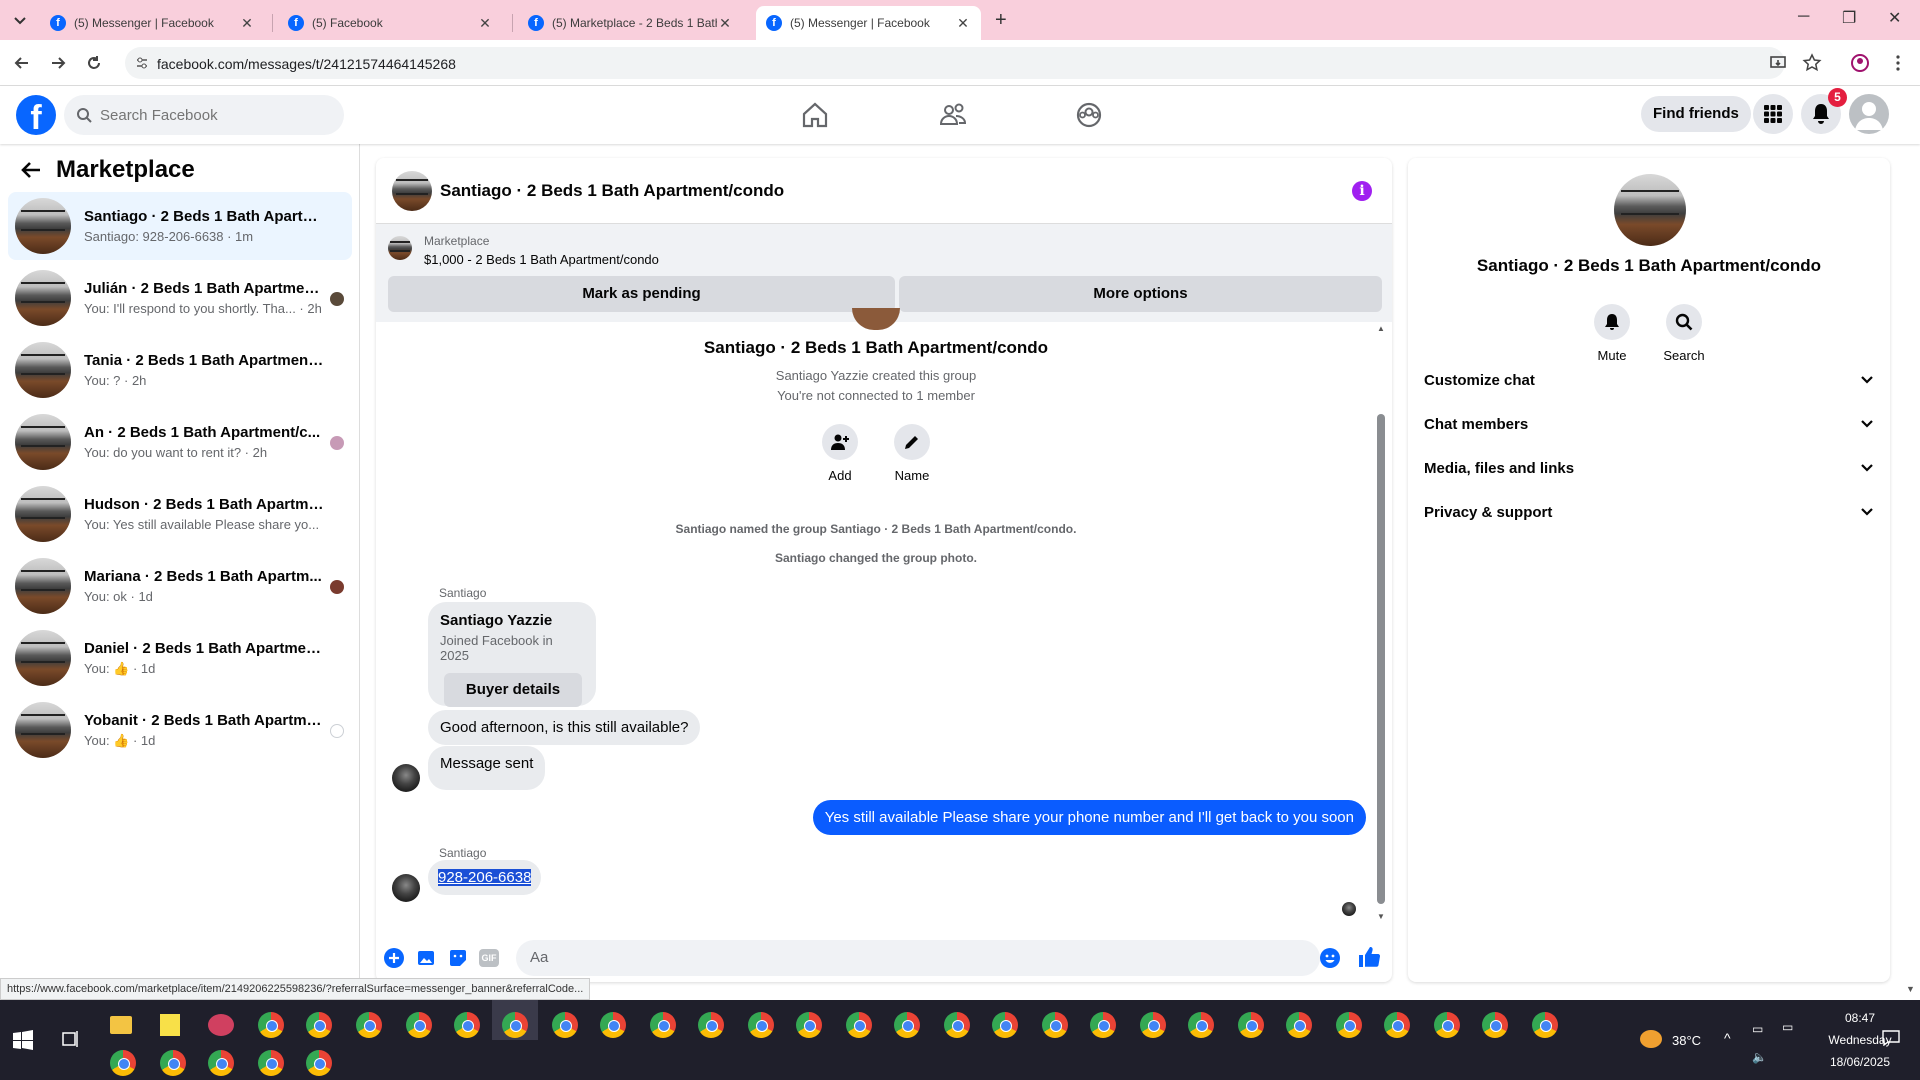  What do you see at coordinates (1612, 333) in the screenshot?
I see `mute-button: Mute` at bounding box center [1612, 333].